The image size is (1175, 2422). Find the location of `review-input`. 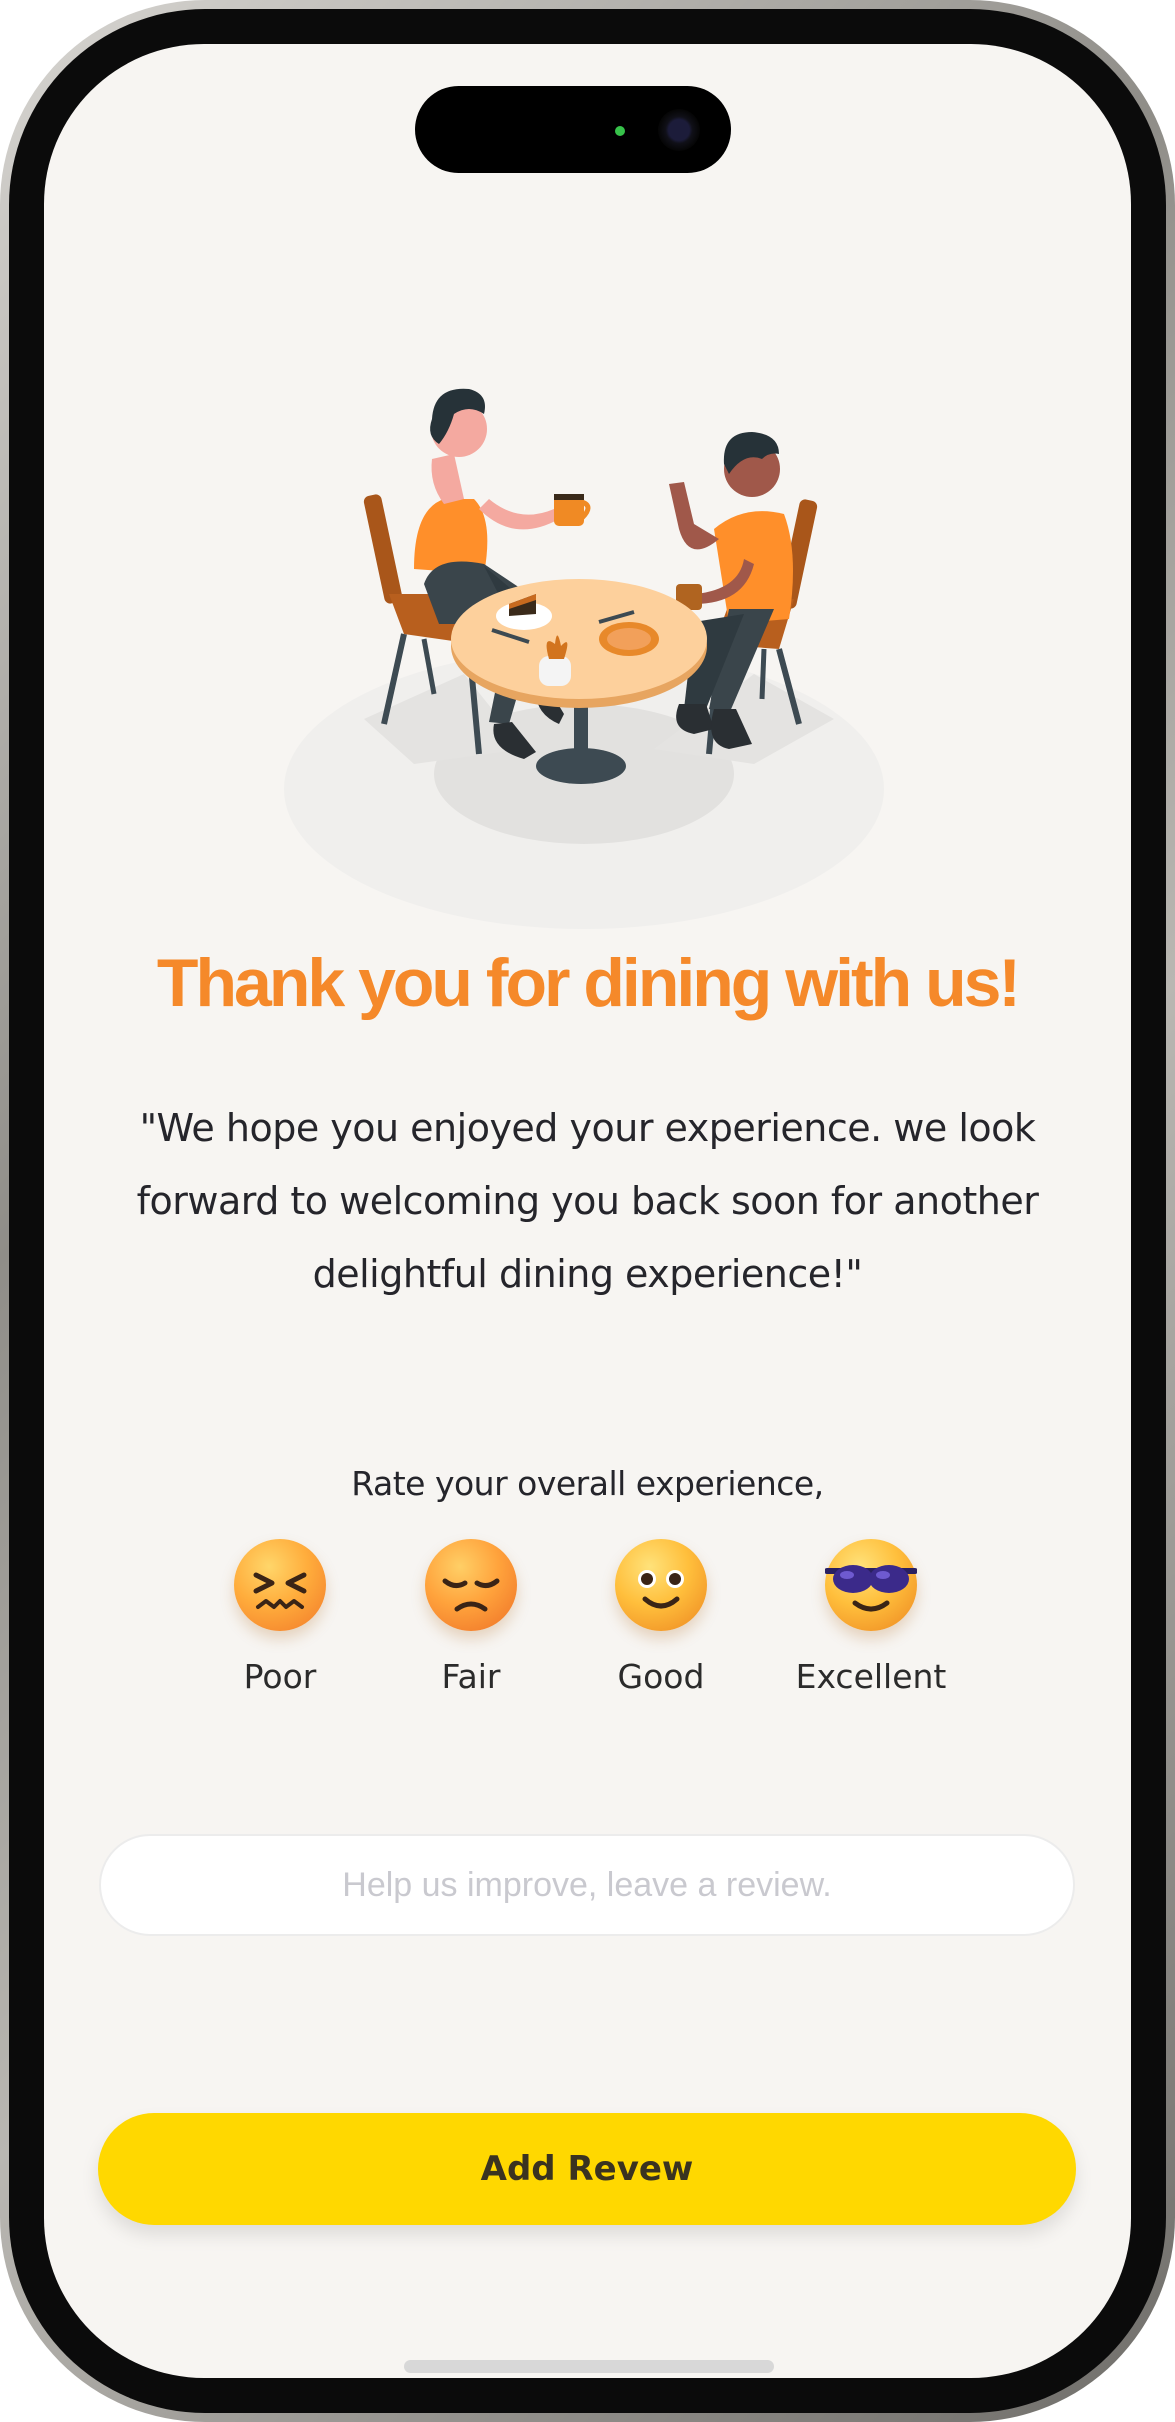

review-input is located at coordinates (587, 1885).